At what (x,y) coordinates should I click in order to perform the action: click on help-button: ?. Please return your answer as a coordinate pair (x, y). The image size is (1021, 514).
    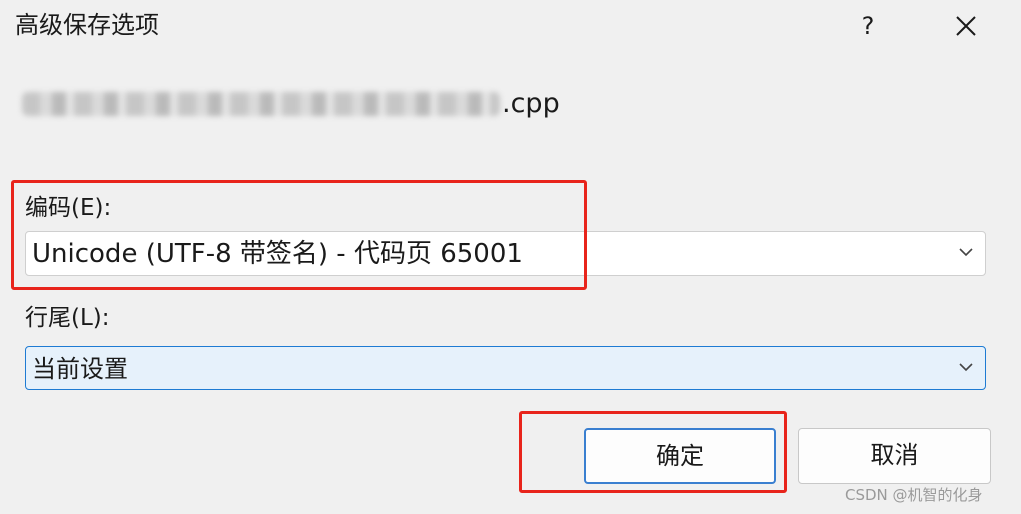
    Looking at the image, I should click on (868, 26).